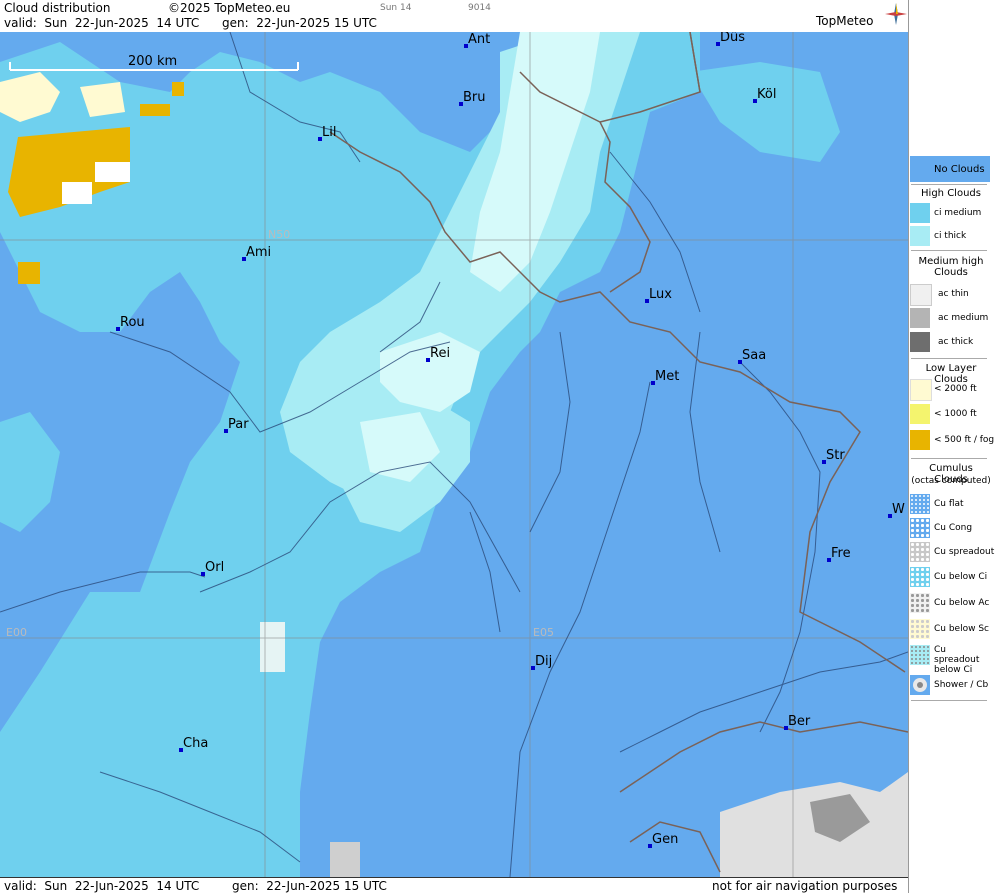 The height and width of the screenshot is (894, 1000). Describe the element at coordinates (195, 743) in the screenshot. I see `city-label-cha: Cha` at that location.